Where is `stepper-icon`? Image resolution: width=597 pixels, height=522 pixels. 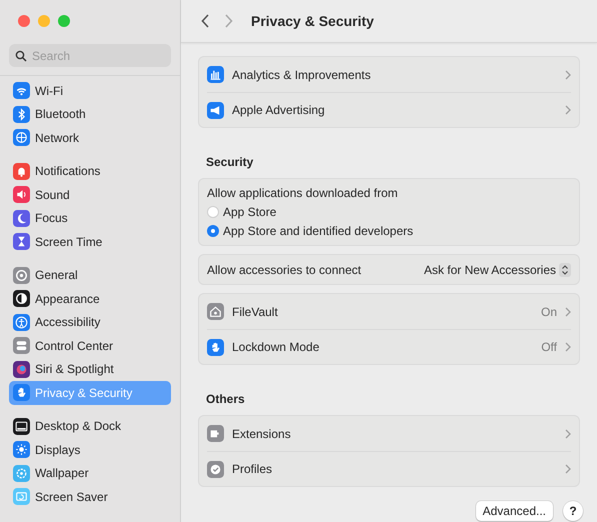 stepper-icon is located at coordinates (565, 269).